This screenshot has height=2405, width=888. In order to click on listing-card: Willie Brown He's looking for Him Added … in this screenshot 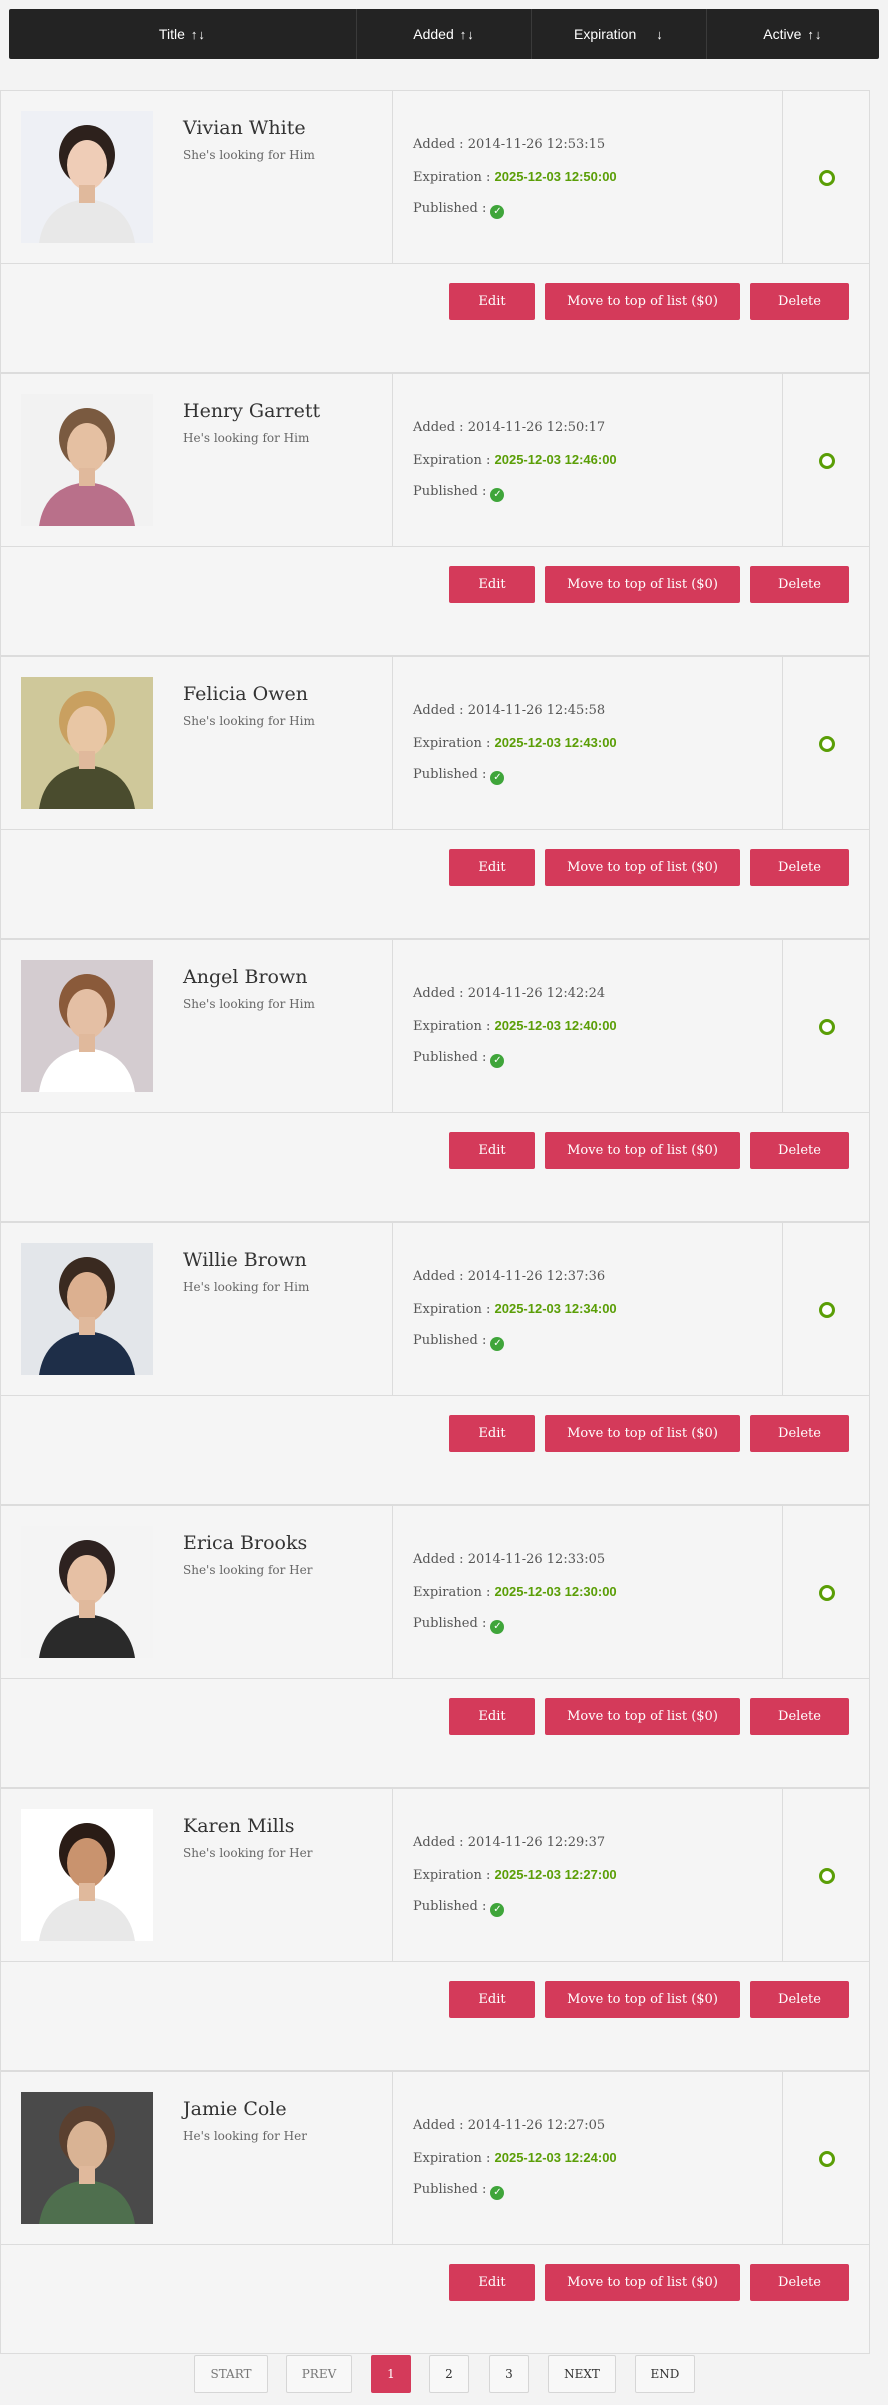, I will do `click(435, 1363)`.